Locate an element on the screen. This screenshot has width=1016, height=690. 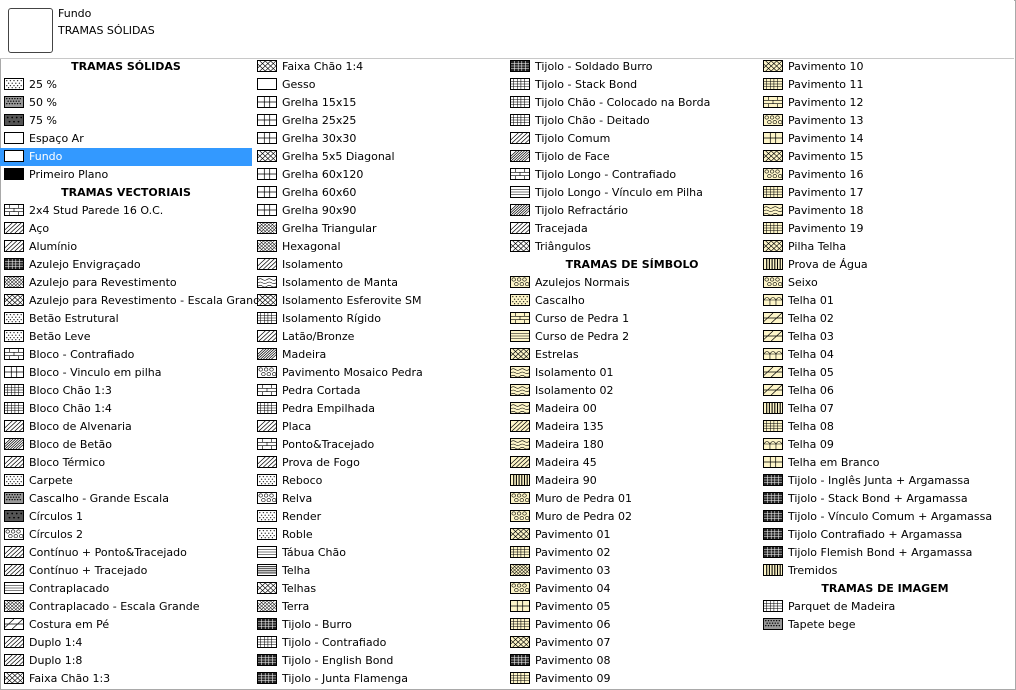
fill-item-duplo-1-8: Duplo 1:8 is located at coordinates (126, 661).